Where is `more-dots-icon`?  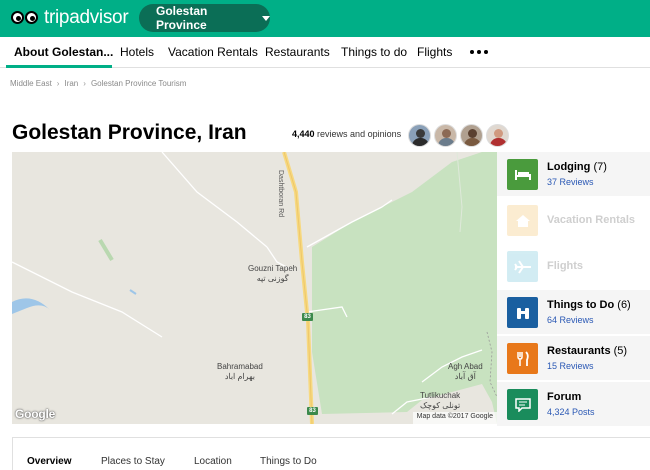 more-dots-icon is located at coordinates (479, 52).